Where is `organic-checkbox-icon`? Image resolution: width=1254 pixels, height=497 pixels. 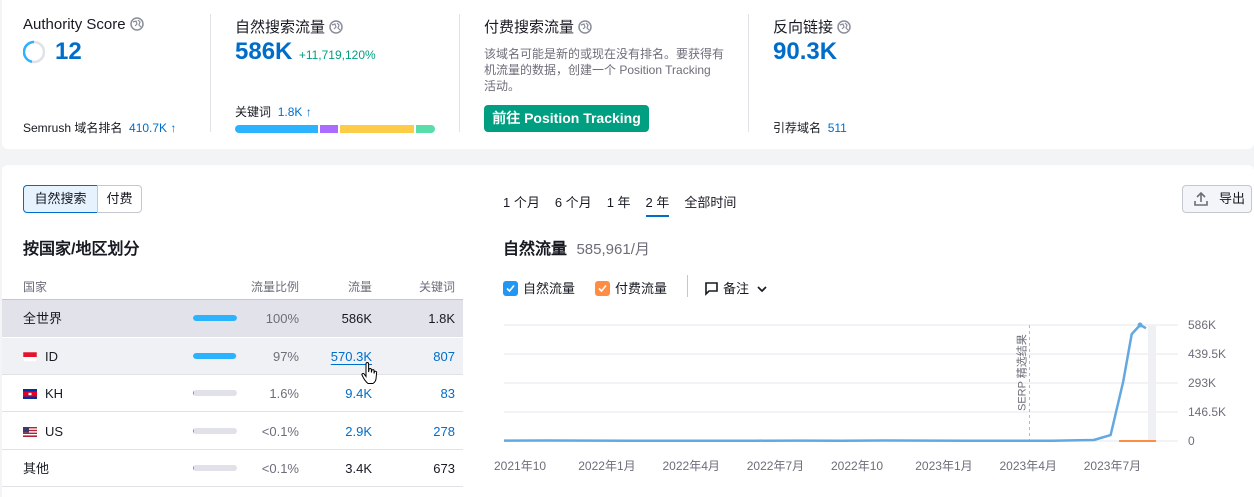 organic-checkbox-icon is located at coordinates (510, 288).